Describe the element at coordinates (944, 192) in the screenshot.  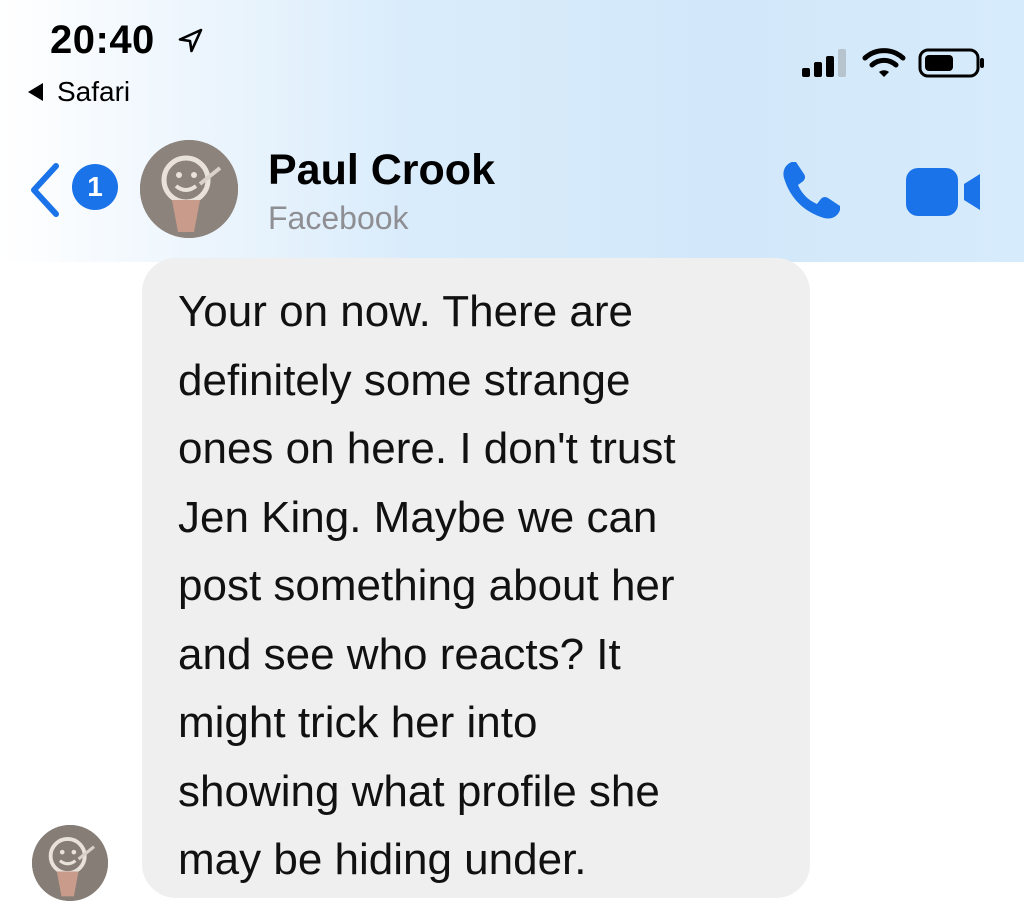
I see `video-camera-icon` at that location.